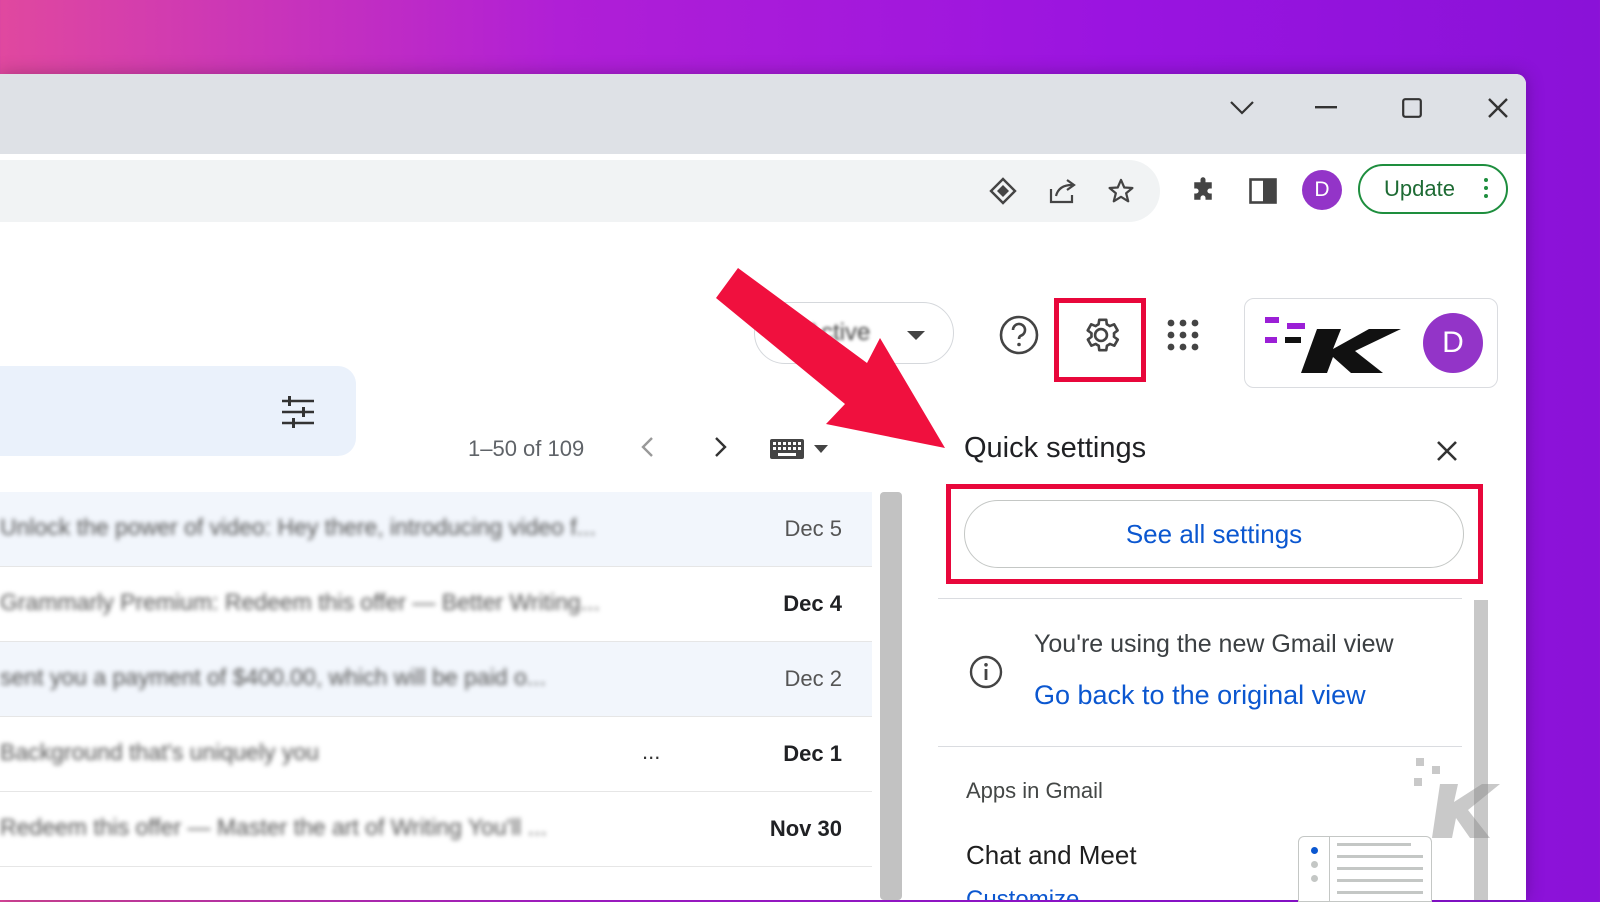  What do you see at coordinates (1457, 798) in the screenshot?
I see `knowtechie-watermark-icon` at bounding box center [1457, 798].